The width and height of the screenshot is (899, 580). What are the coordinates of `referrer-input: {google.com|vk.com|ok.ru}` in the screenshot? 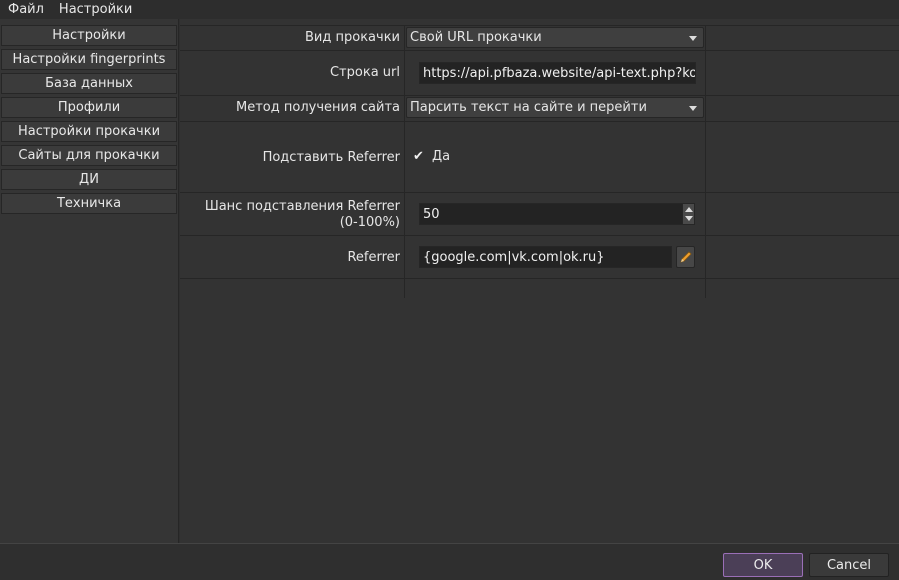 It's located at (545, 257).